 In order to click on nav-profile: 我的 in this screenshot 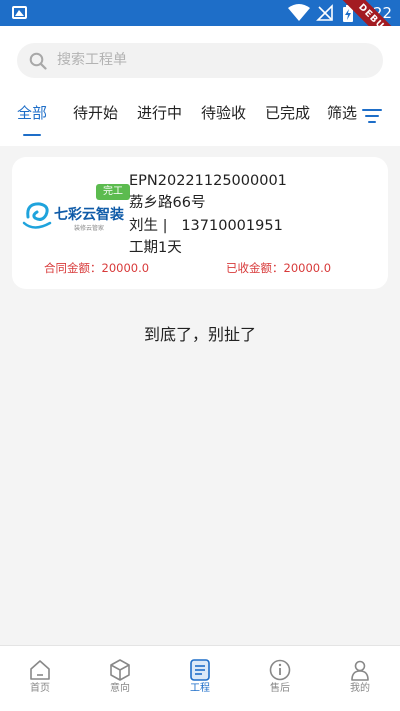, I will do `click(360, 678)`.